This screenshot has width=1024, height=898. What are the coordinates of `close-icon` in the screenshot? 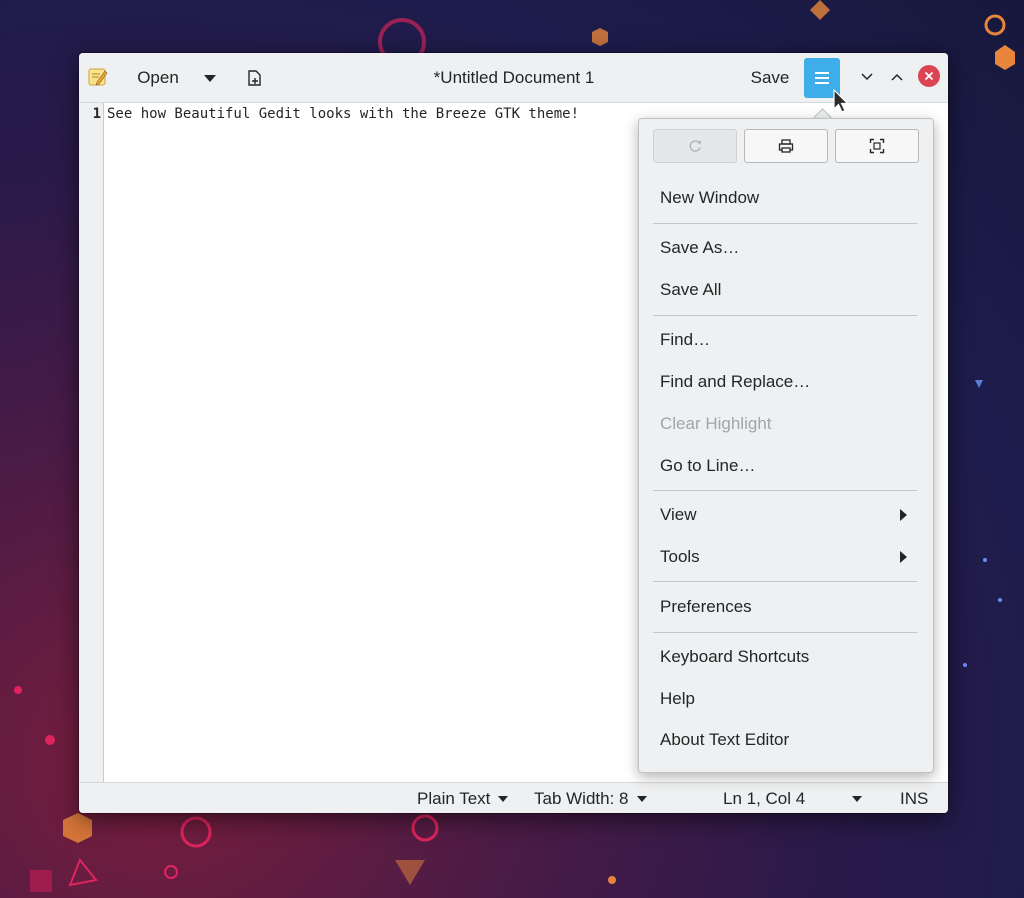 It's located at (929, 76).